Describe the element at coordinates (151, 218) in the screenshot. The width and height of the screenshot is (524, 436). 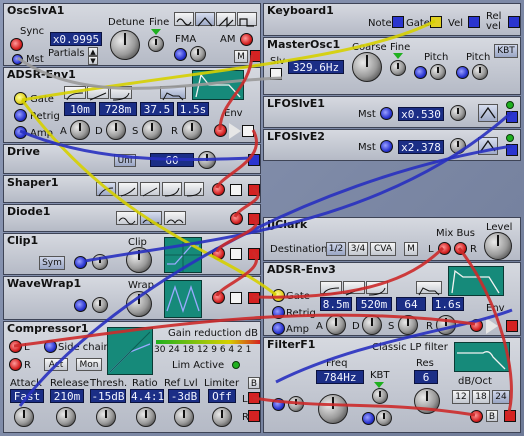
I see `diode-half-button` at that location.